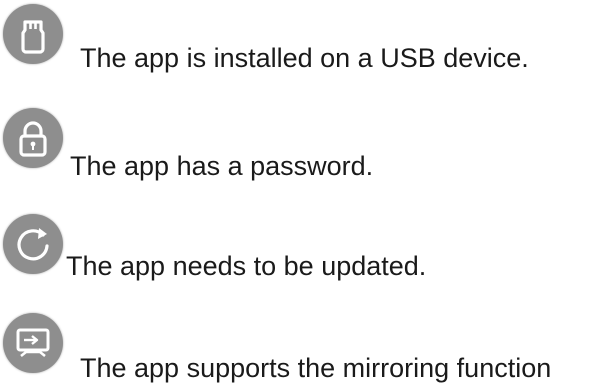  What do you see at coordinates (33, 138) in the screenshot?
I see `lock-icon` at bounding box center [33, 138].